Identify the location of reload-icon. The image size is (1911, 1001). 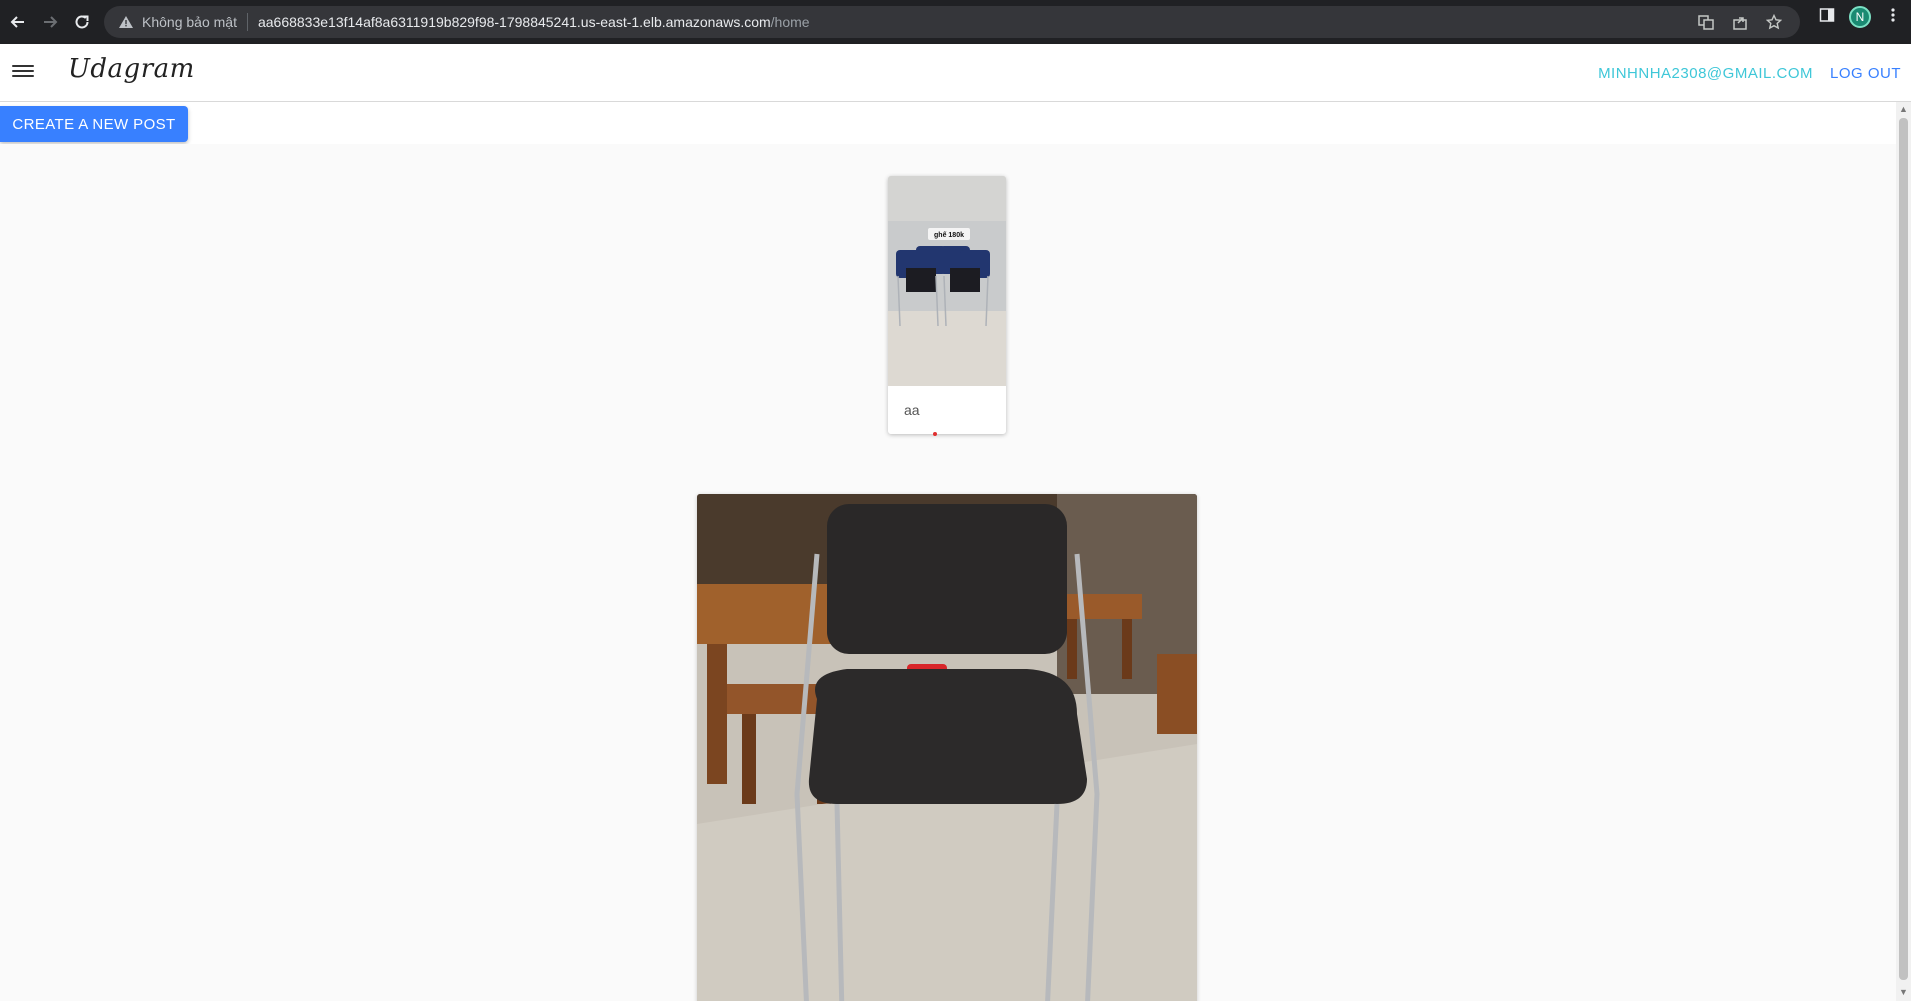
(82, 22).